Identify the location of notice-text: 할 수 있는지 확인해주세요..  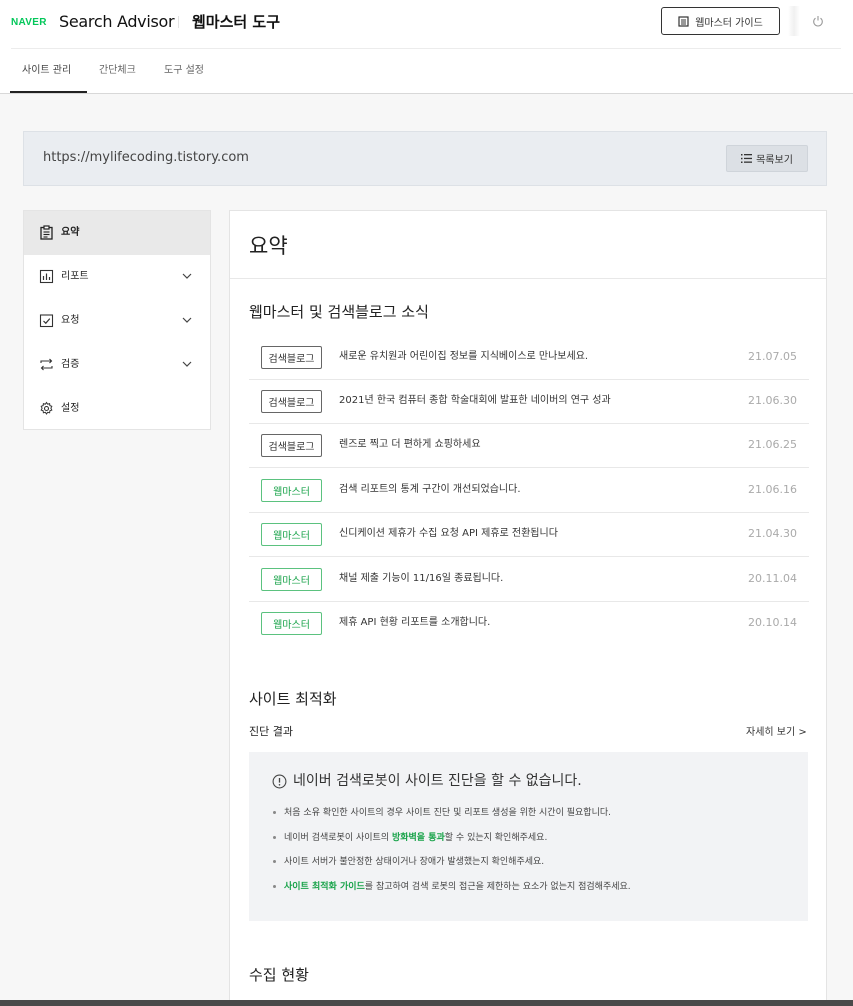
(496, 837).